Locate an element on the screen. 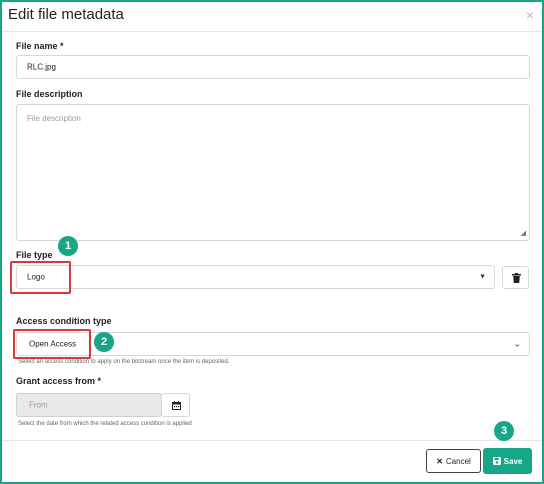  grant-access-placeholder: From is located at coordinates (38, 405).